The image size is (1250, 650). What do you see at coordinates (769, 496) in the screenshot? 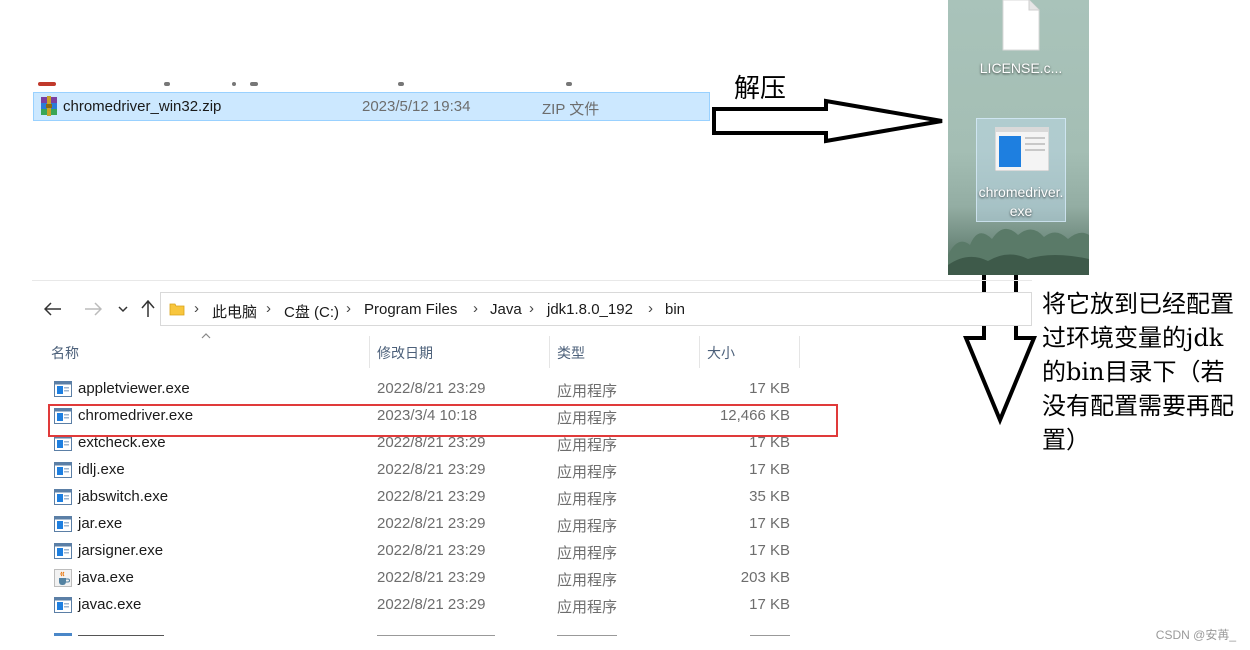
I see `file-size: 35 KB` at bounding box center [769, 496].